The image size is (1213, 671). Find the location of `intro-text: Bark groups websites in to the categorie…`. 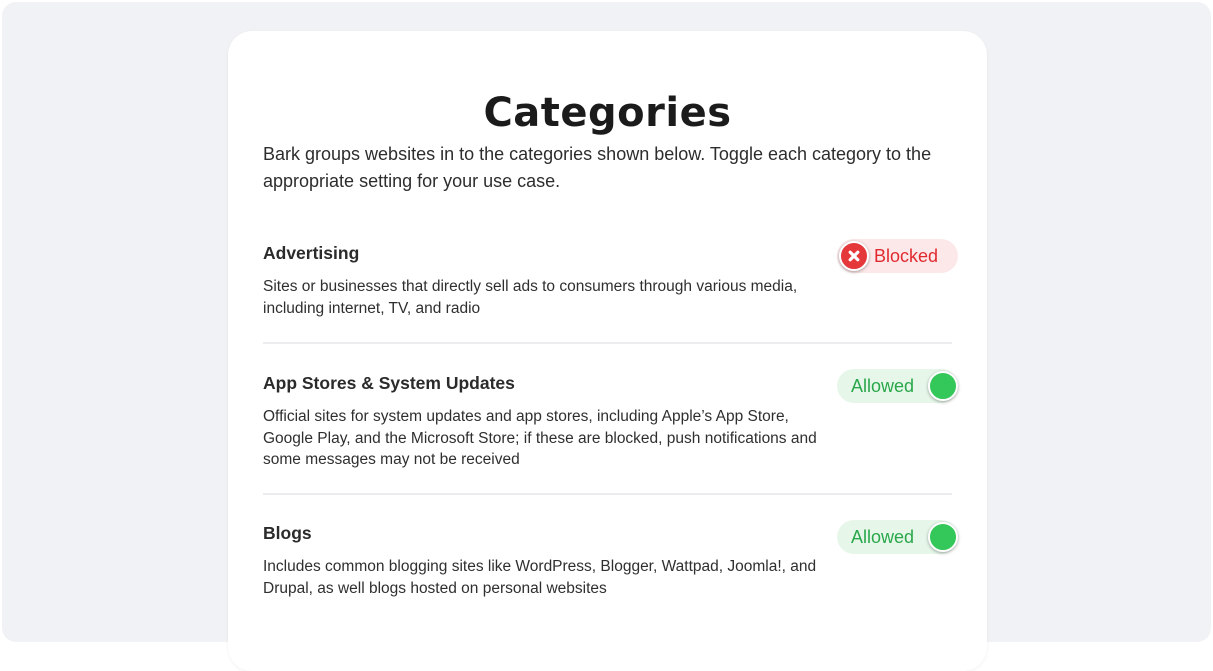

intro-text: Bark groups websites in to the categorie… is located at coordinates (597, 167).